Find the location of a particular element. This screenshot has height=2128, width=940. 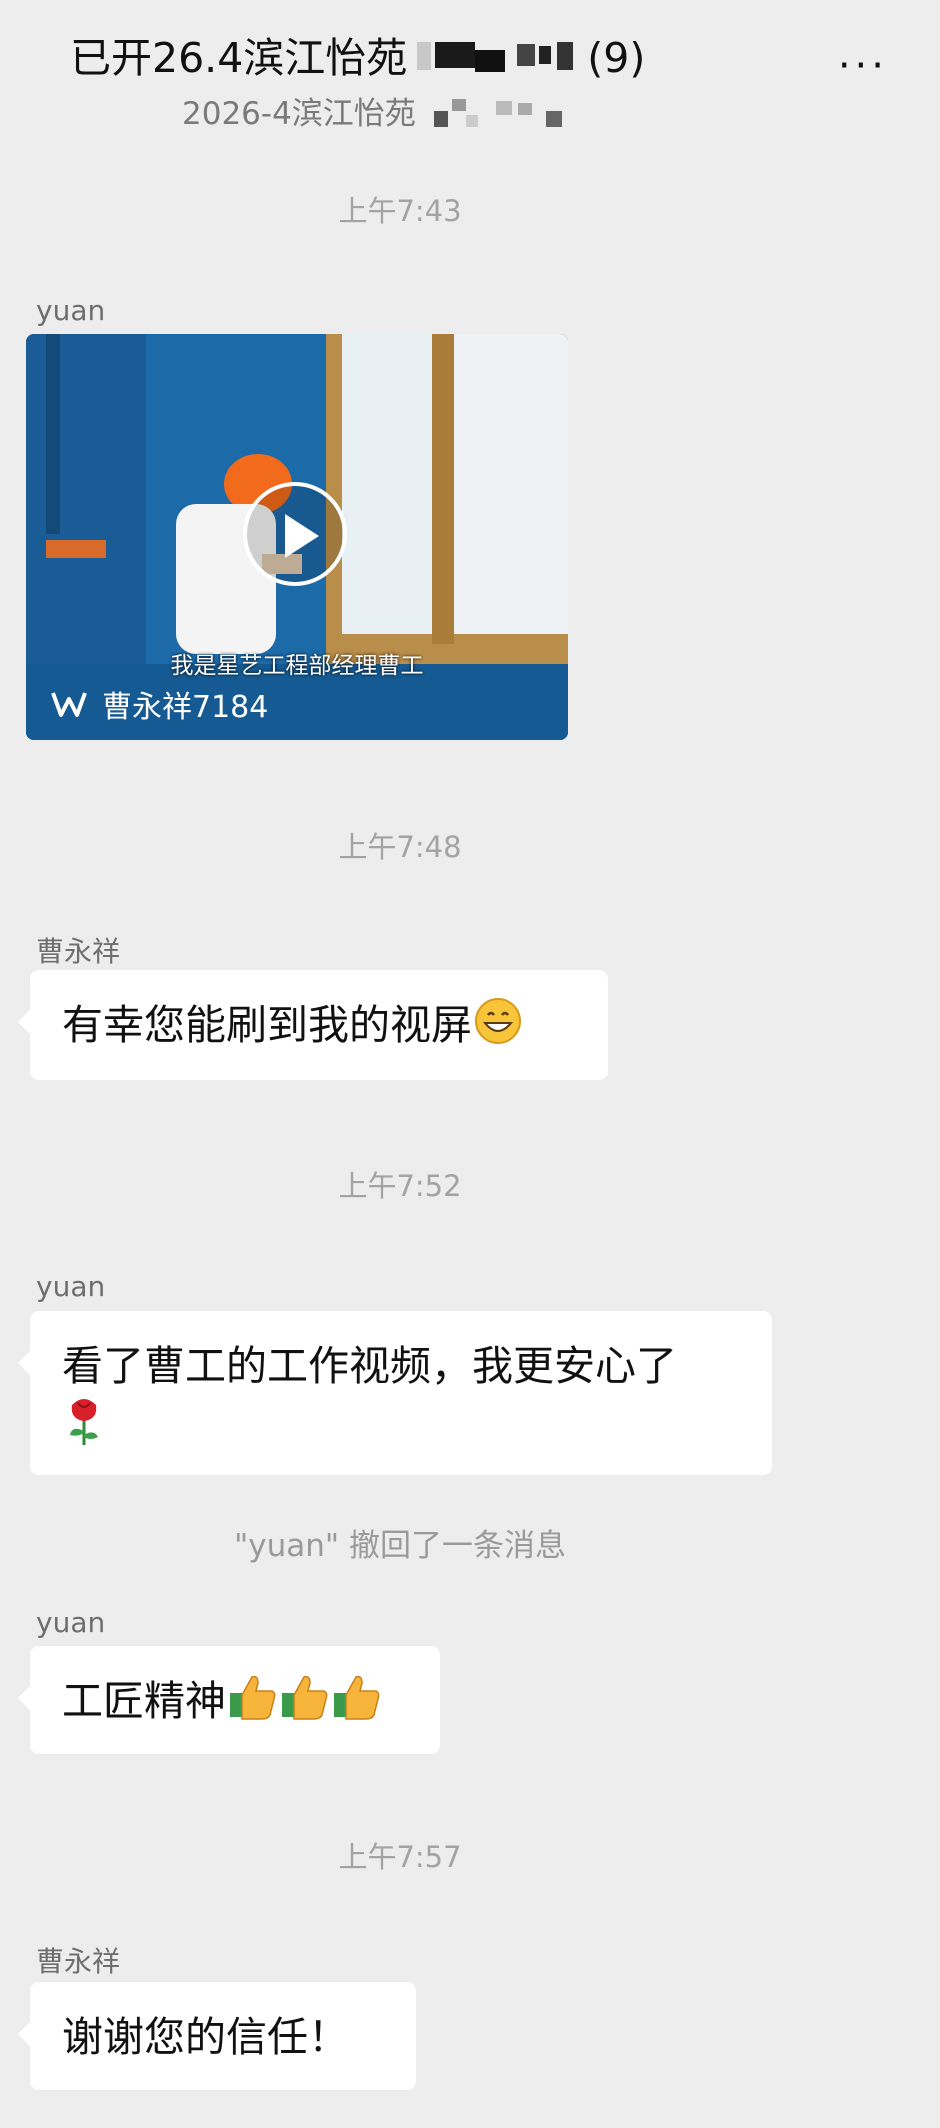

chat-title: 已开26.4滨江怡苑 (9) is located at coordinates (357, 55).